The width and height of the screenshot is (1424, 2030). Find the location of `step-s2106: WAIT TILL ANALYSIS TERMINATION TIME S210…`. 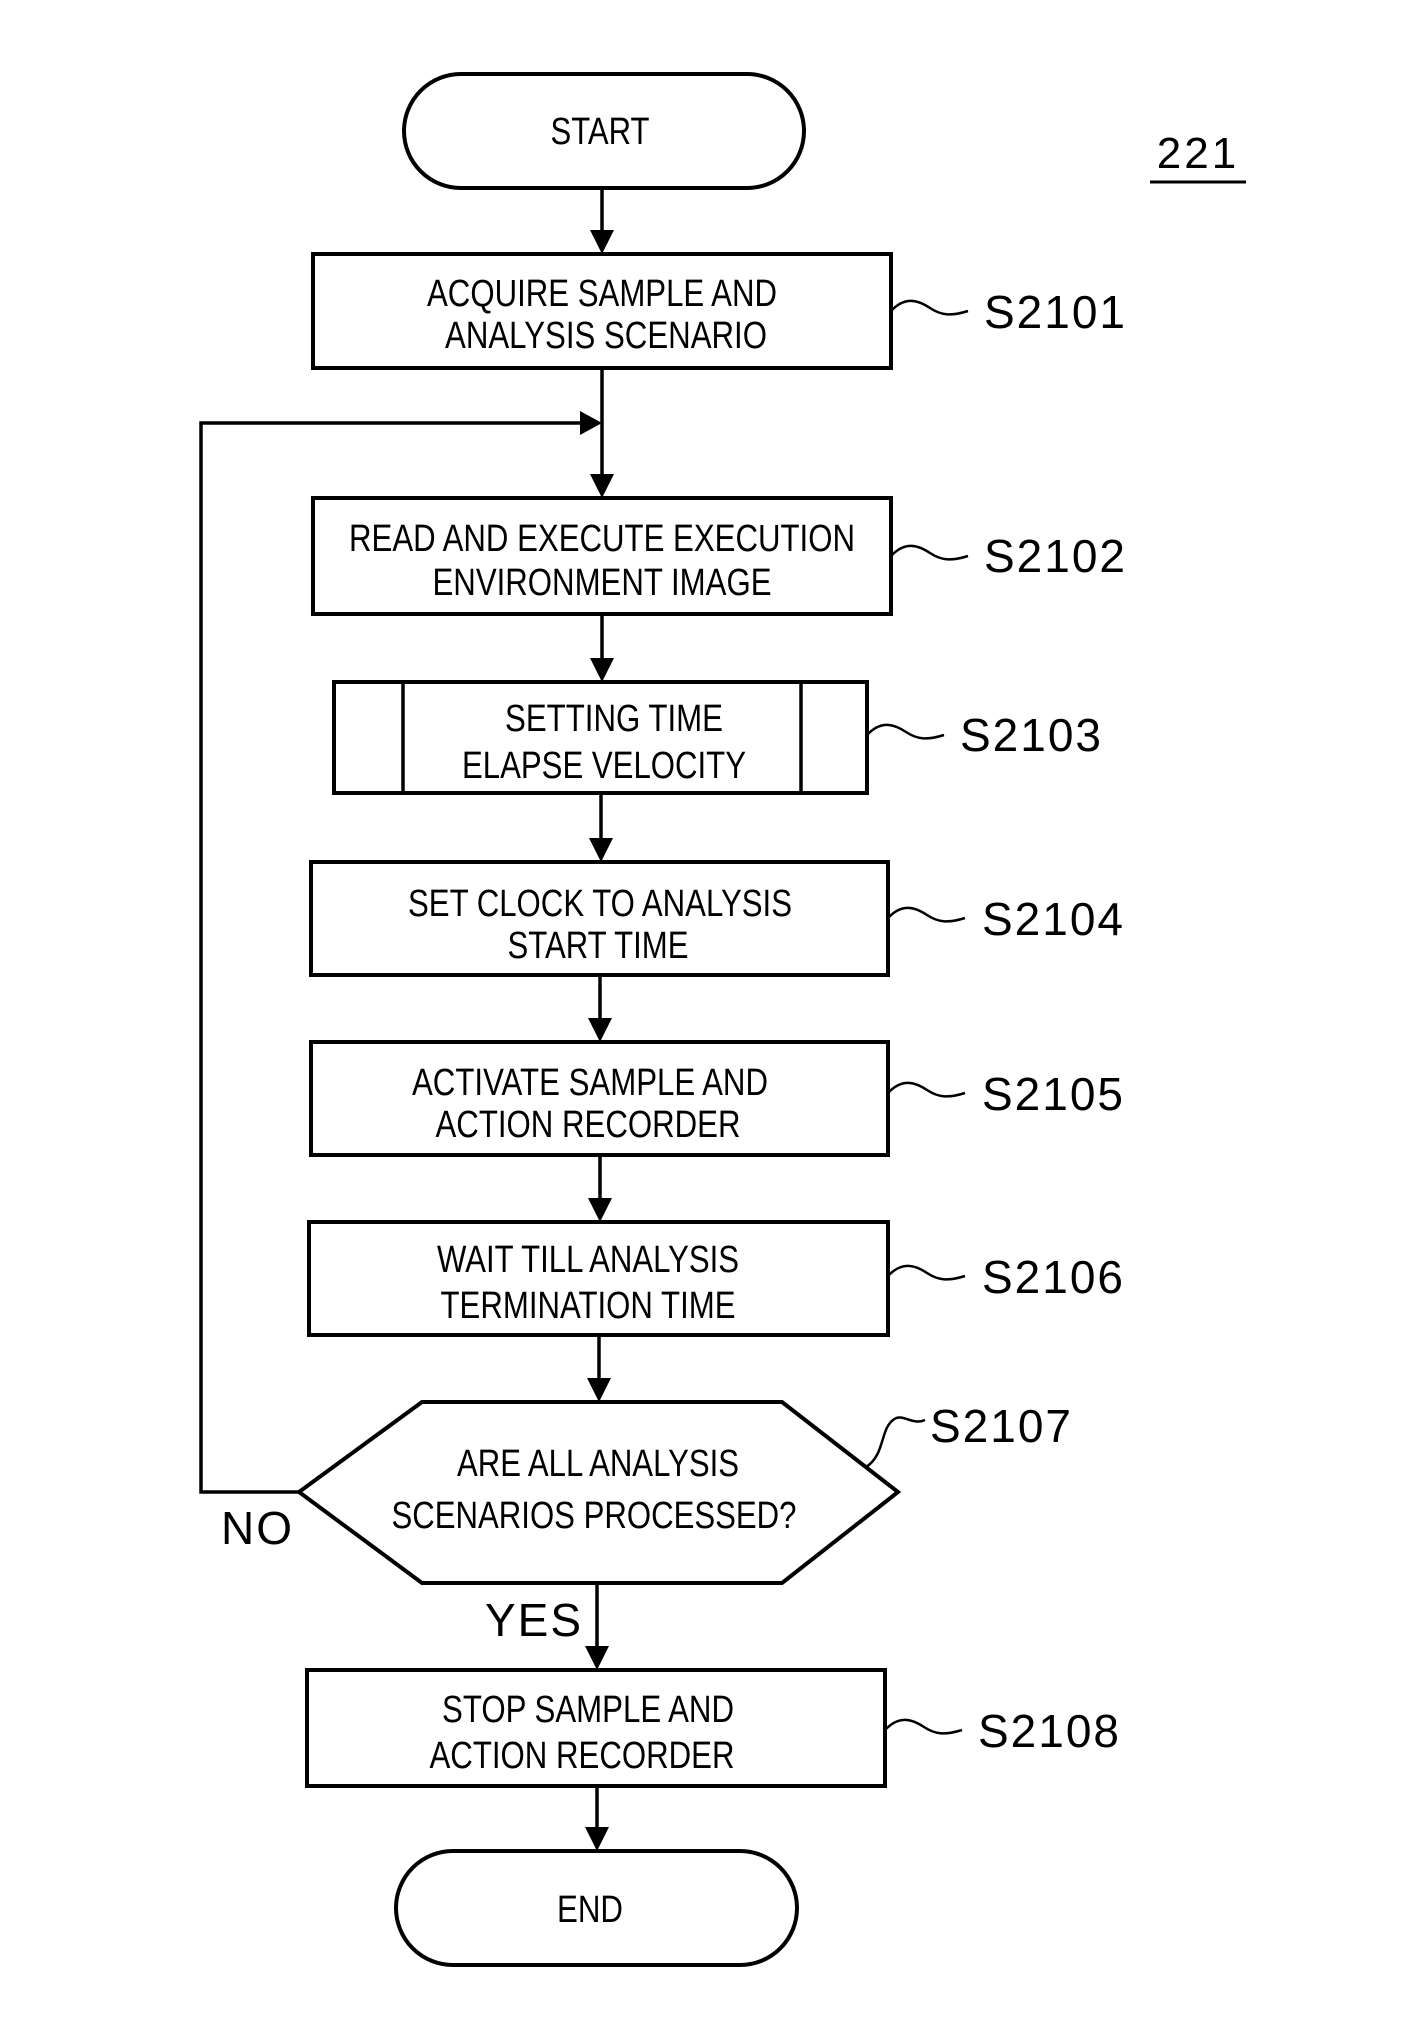

step-s2106: WAIT TILL ANALYSIS TERMINATION TIME S210… is located at coordinates (716, 1278).